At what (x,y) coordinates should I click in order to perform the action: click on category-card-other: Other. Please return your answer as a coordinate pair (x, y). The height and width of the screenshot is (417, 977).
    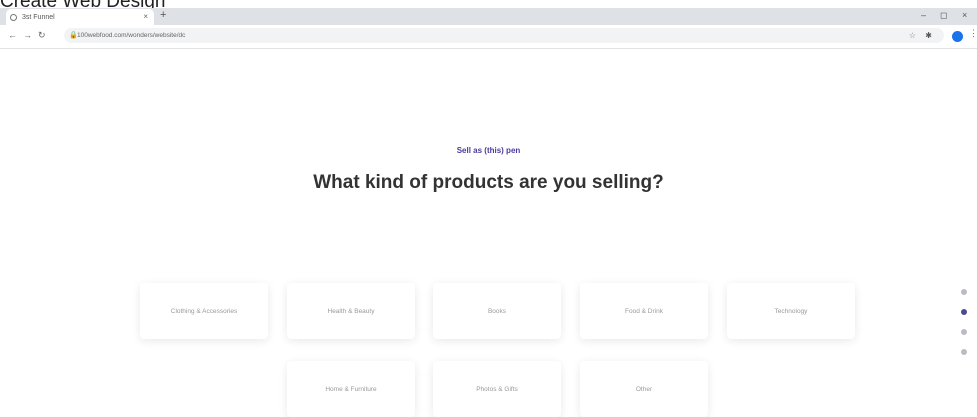
    Looking at the image, I should click on (644, 389).